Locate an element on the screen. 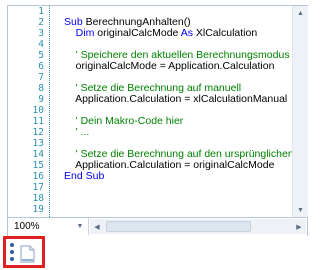  line-number: 16 is located at coordinates (38, 176).